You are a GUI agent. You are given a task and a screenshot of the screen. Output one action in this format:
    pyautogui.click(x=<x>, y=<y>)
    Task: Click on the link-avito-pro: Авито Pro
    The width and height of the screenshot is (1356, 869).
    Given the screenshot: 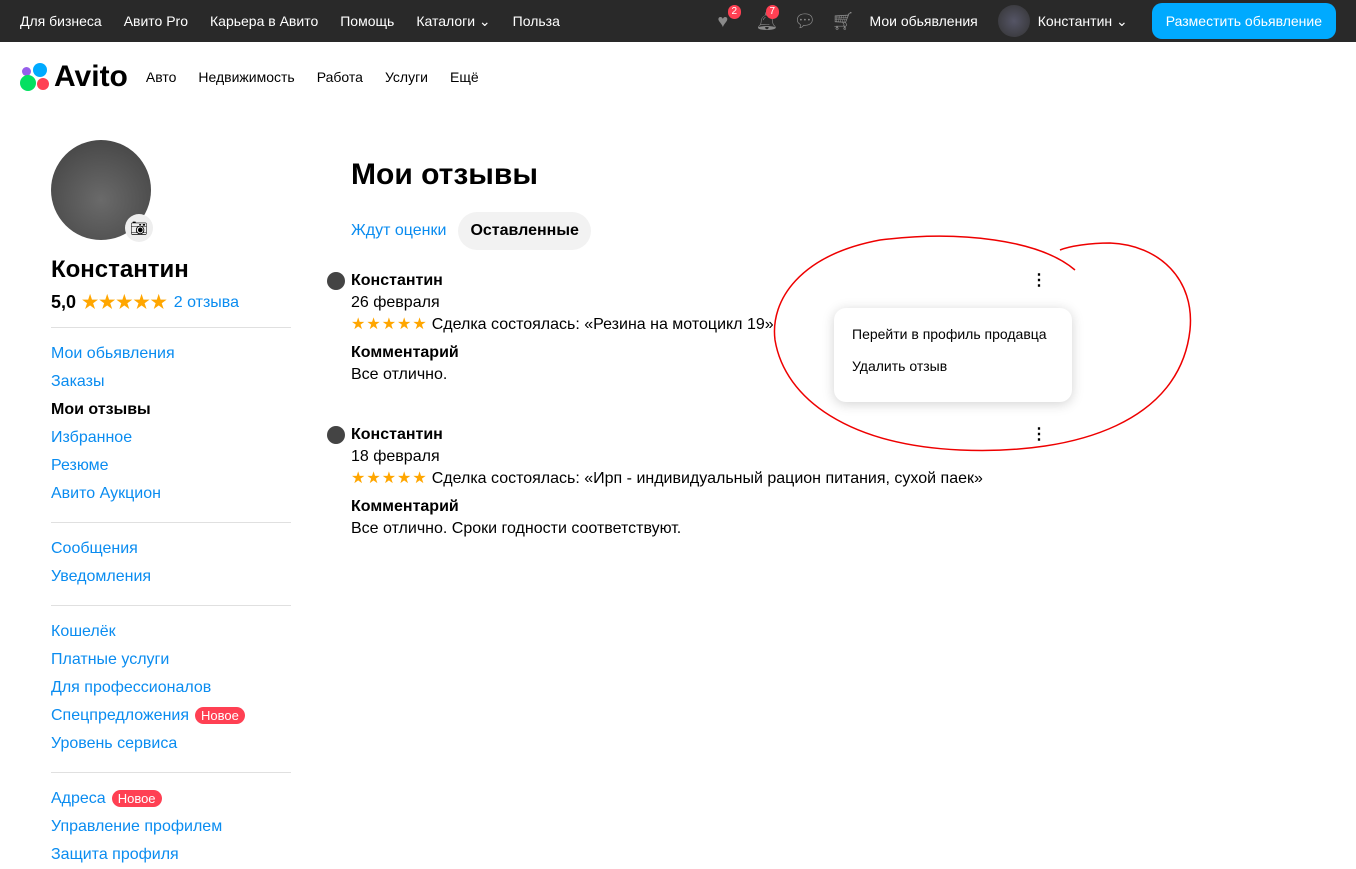 What is the action you would take?
    pyautogui.click(x=156, y=21)
    